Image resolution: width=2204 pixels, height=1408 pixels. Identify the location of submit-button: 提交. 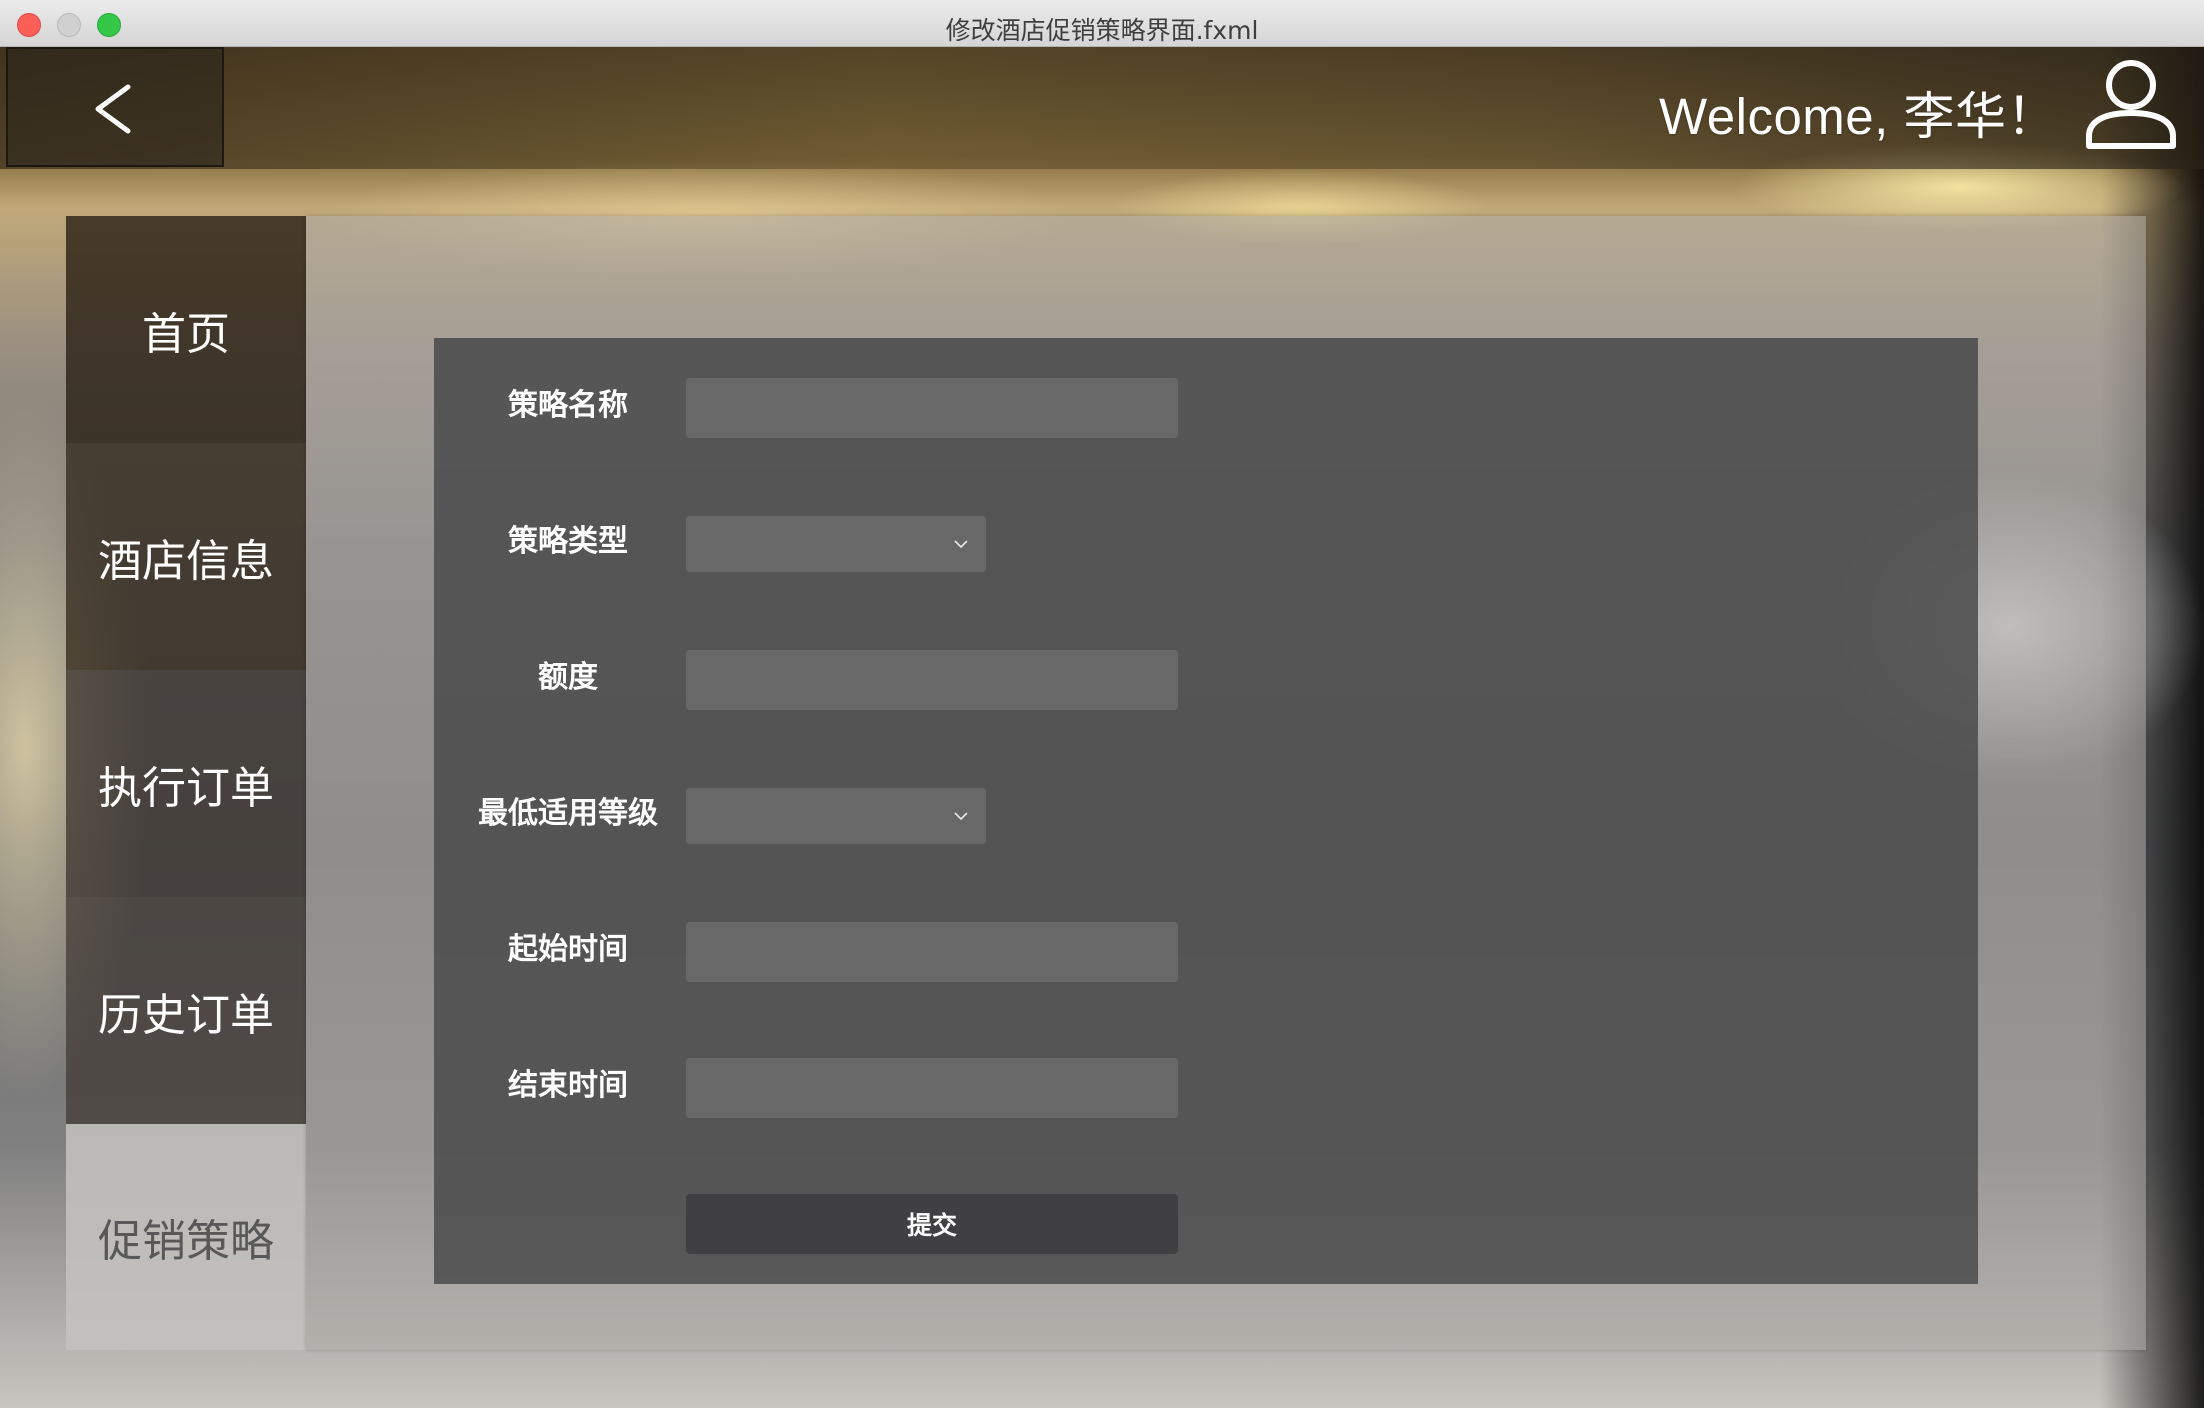
(932, 1224).